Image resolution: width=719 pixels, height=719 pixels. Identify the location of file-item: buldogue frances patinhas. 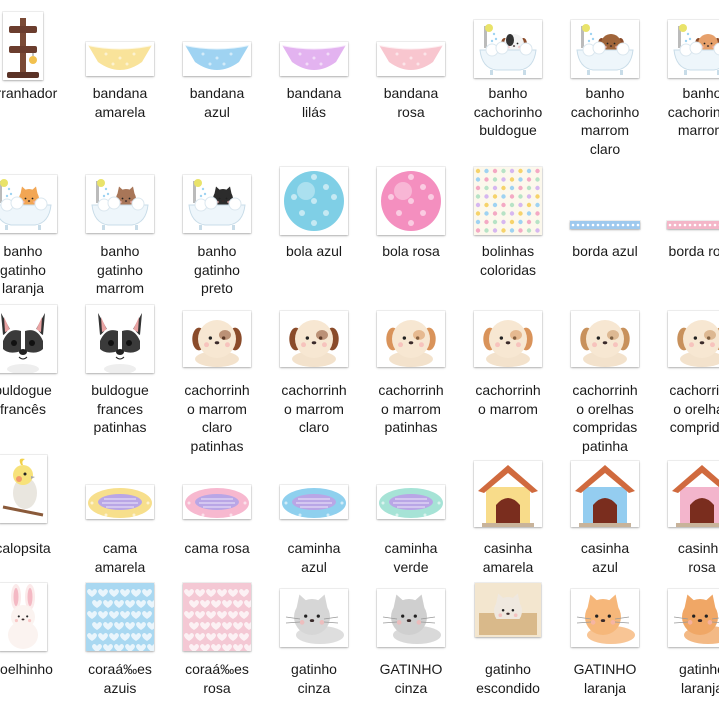
(120, 359).